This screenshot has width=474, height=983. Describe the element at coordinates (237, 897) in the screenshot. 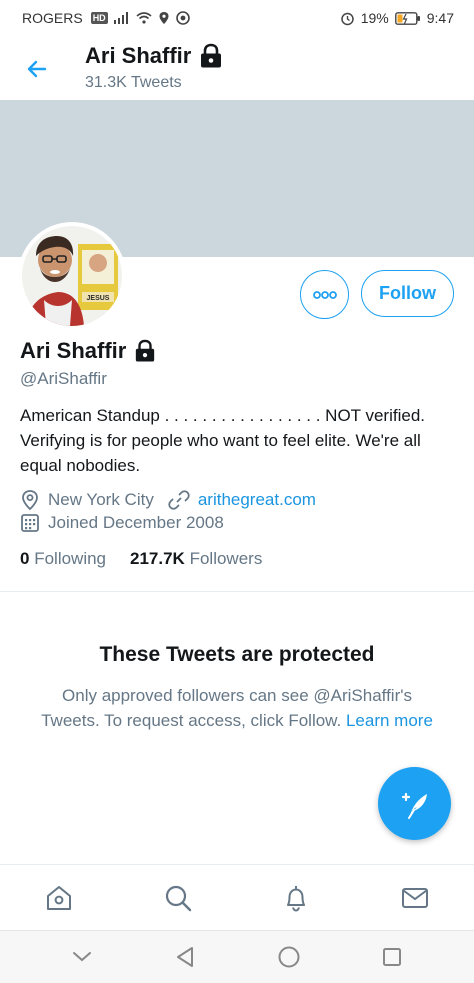

I see `bottom-tab-bar` at that location.